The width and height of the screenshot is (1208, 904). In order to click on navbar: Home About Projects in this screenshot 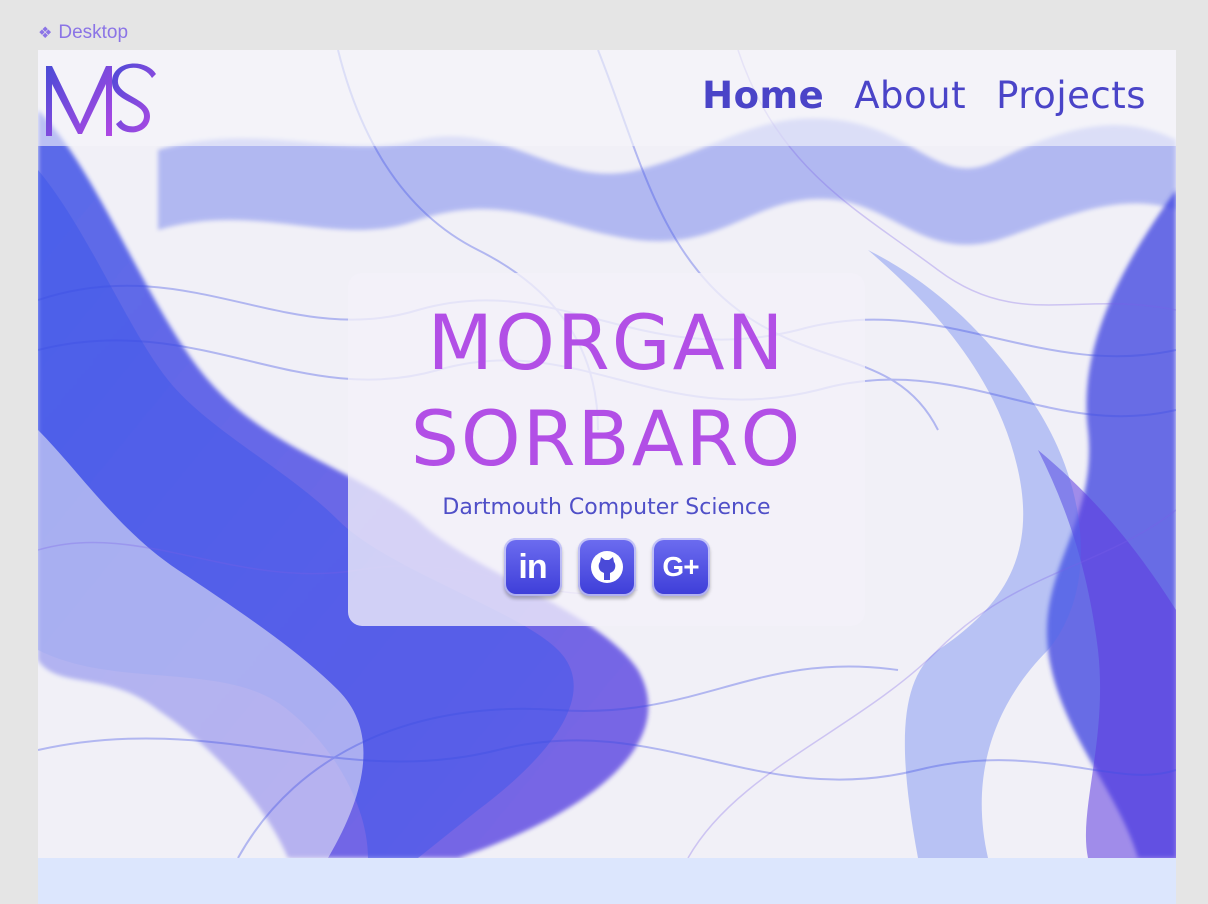, I will do `click(607, 98)`.